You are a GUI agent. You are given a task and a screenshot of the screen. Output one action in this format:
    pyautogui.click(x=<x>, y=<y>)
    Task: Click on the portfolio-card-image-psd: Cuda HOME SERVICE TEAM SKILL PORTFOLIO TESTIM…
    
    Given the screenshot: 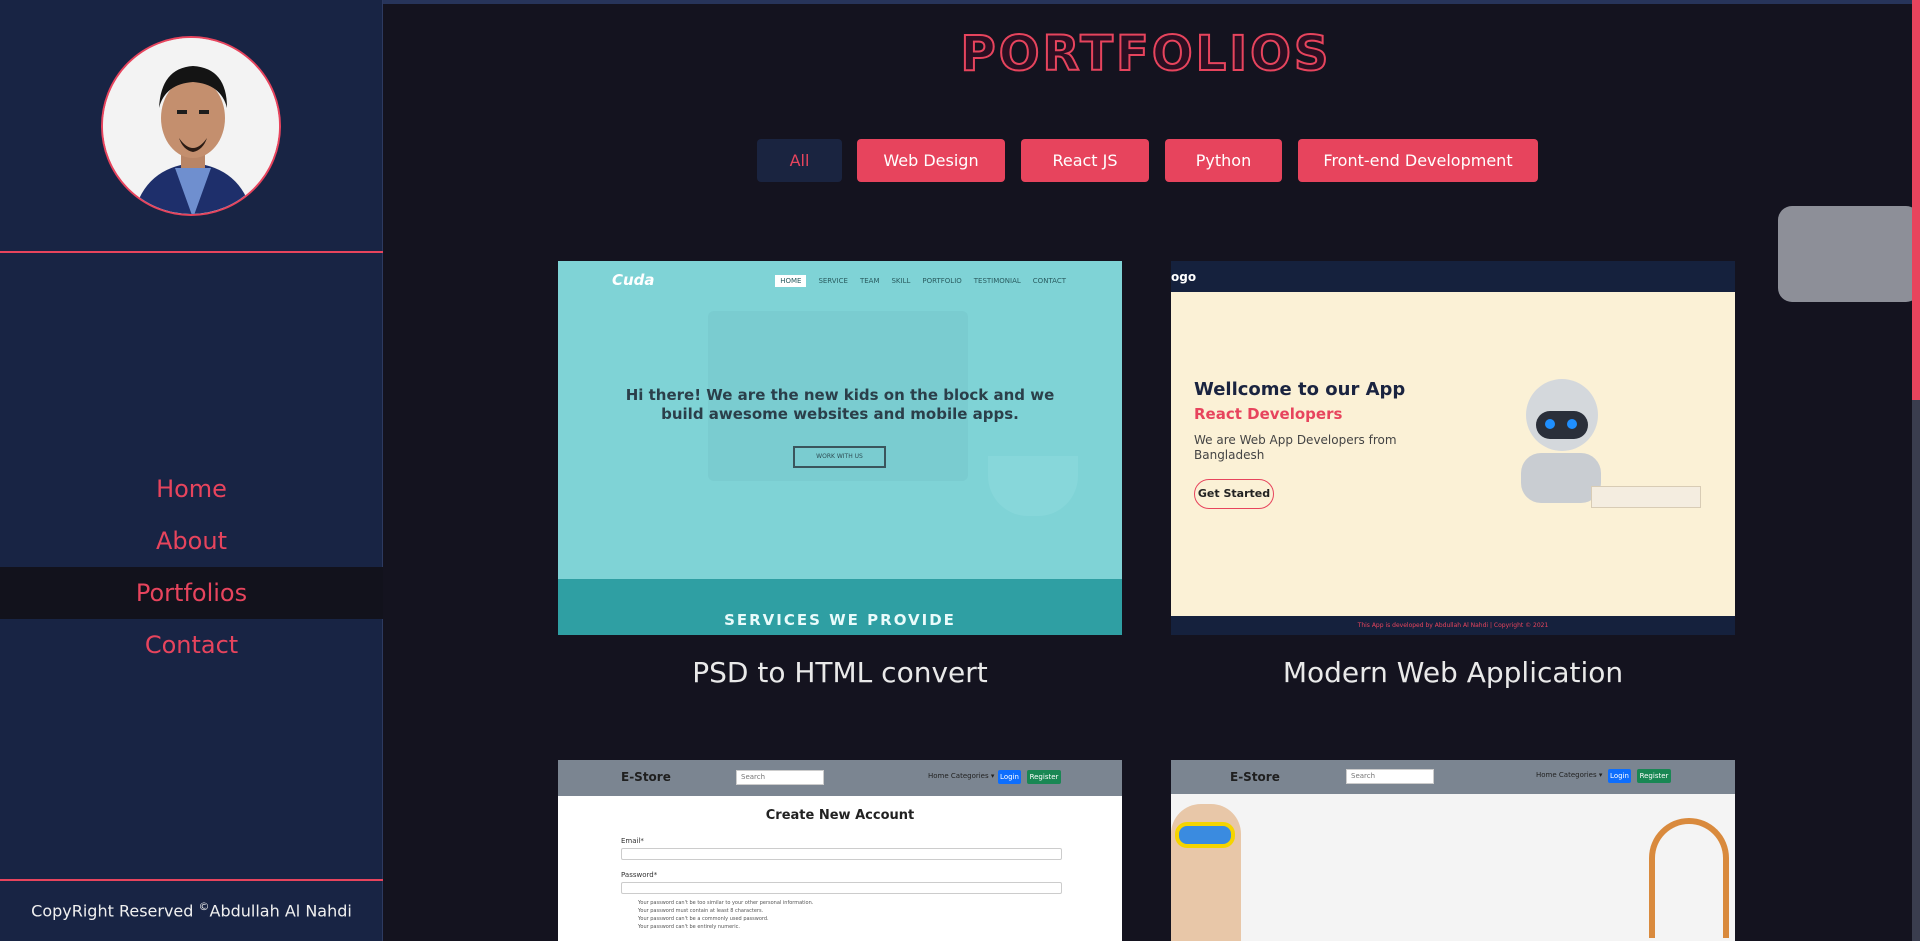 What is the action you would take?
    pyautogui.click(x=840, y=448)
    